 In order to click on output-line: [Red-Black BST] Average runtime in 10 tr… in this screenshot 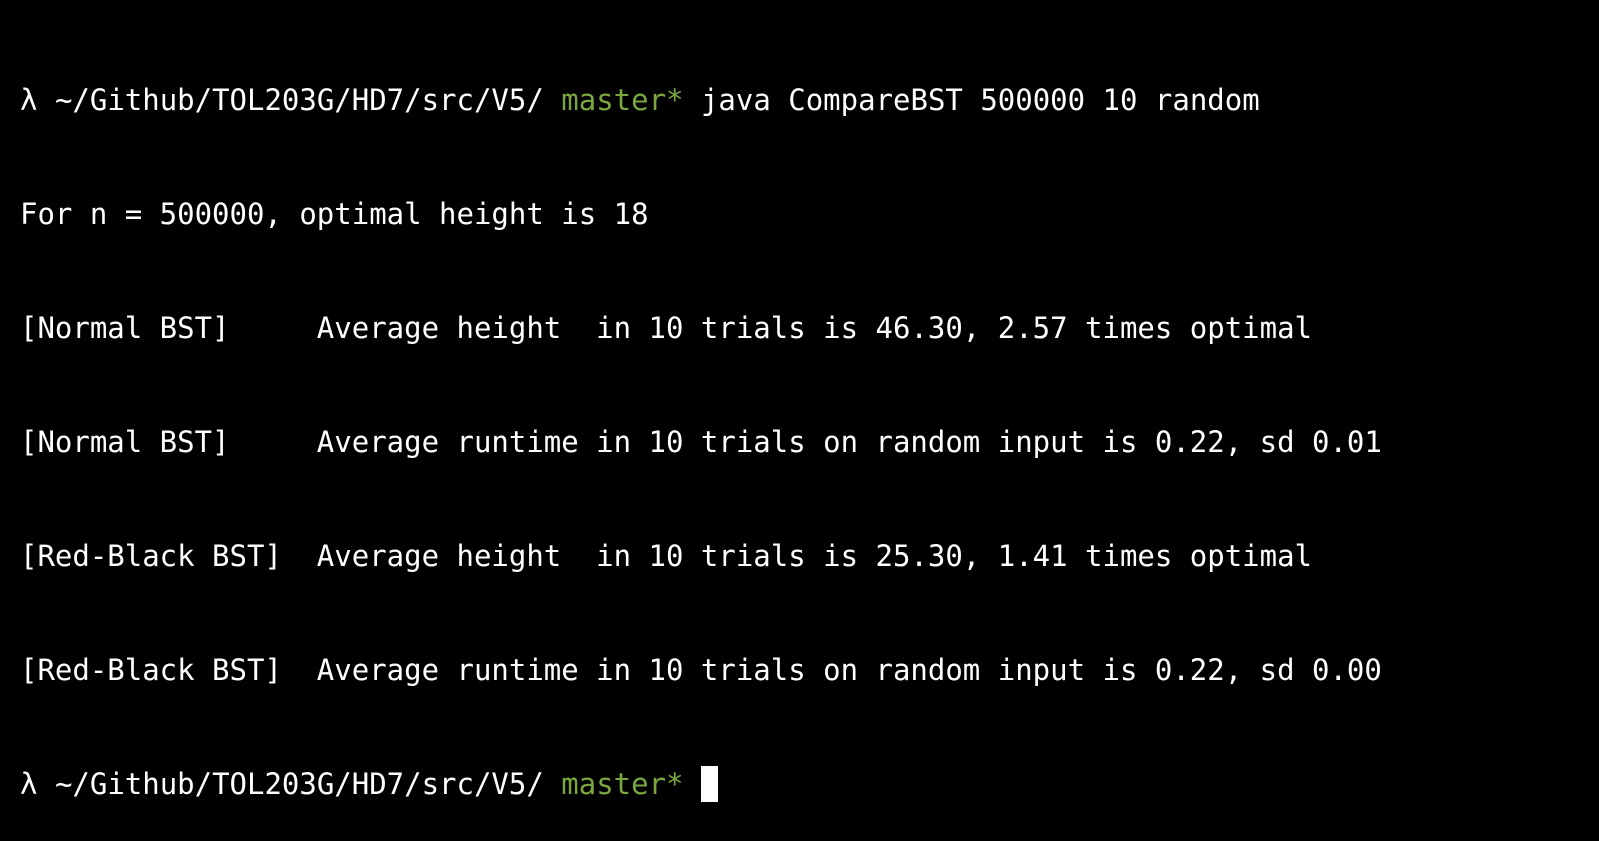, I will do `click(701, 670)`.